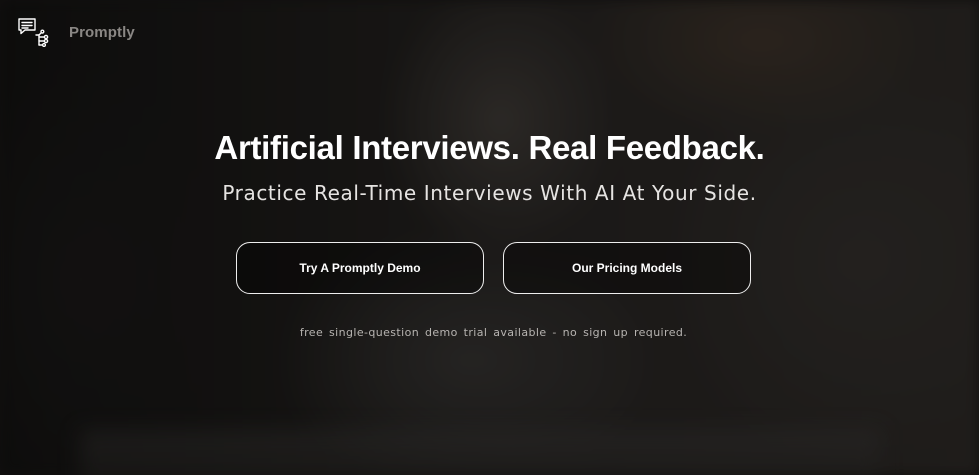  I want to click on brand-name: Promptly, so click(102, 32).